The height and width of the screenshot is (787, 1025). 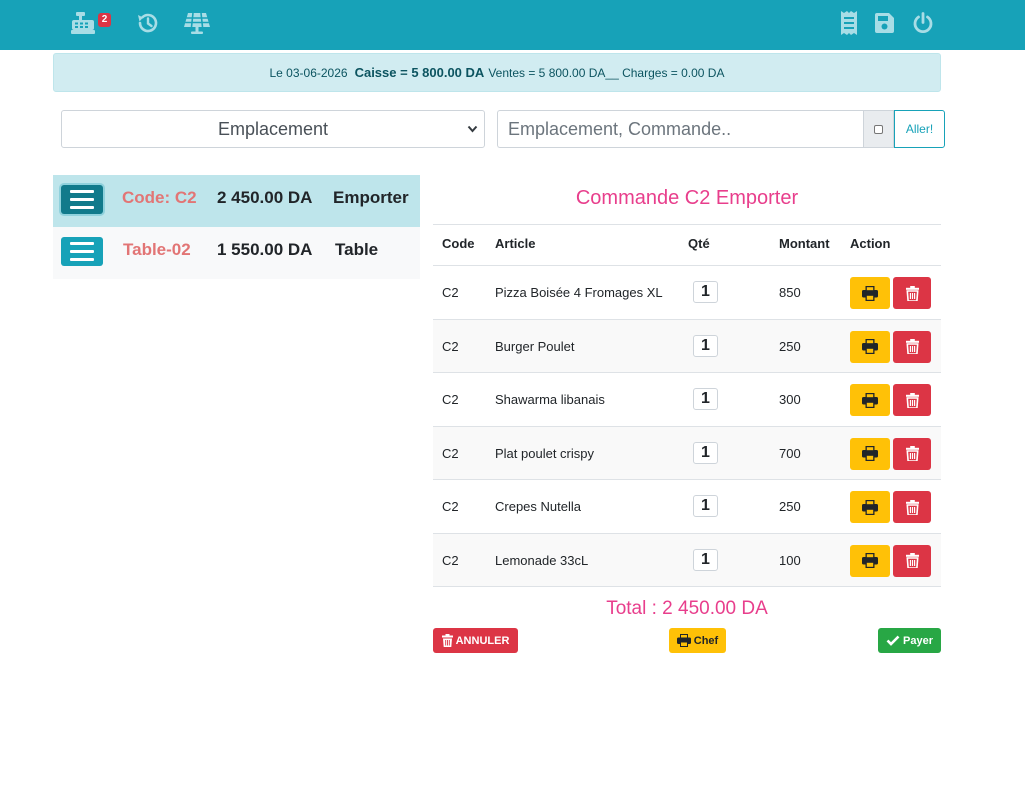 I want to click on order-code: Code: C2, so click(x=159, y=197).